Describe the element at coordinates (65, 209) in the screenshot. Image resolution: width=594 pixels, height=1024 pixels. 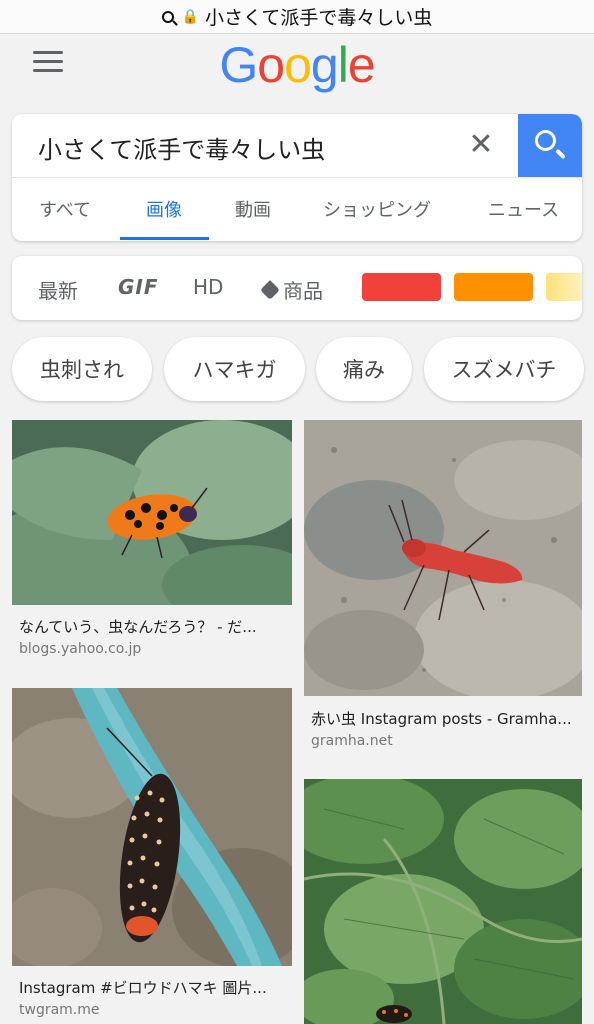
I see `tab-all: すべて` at that location.